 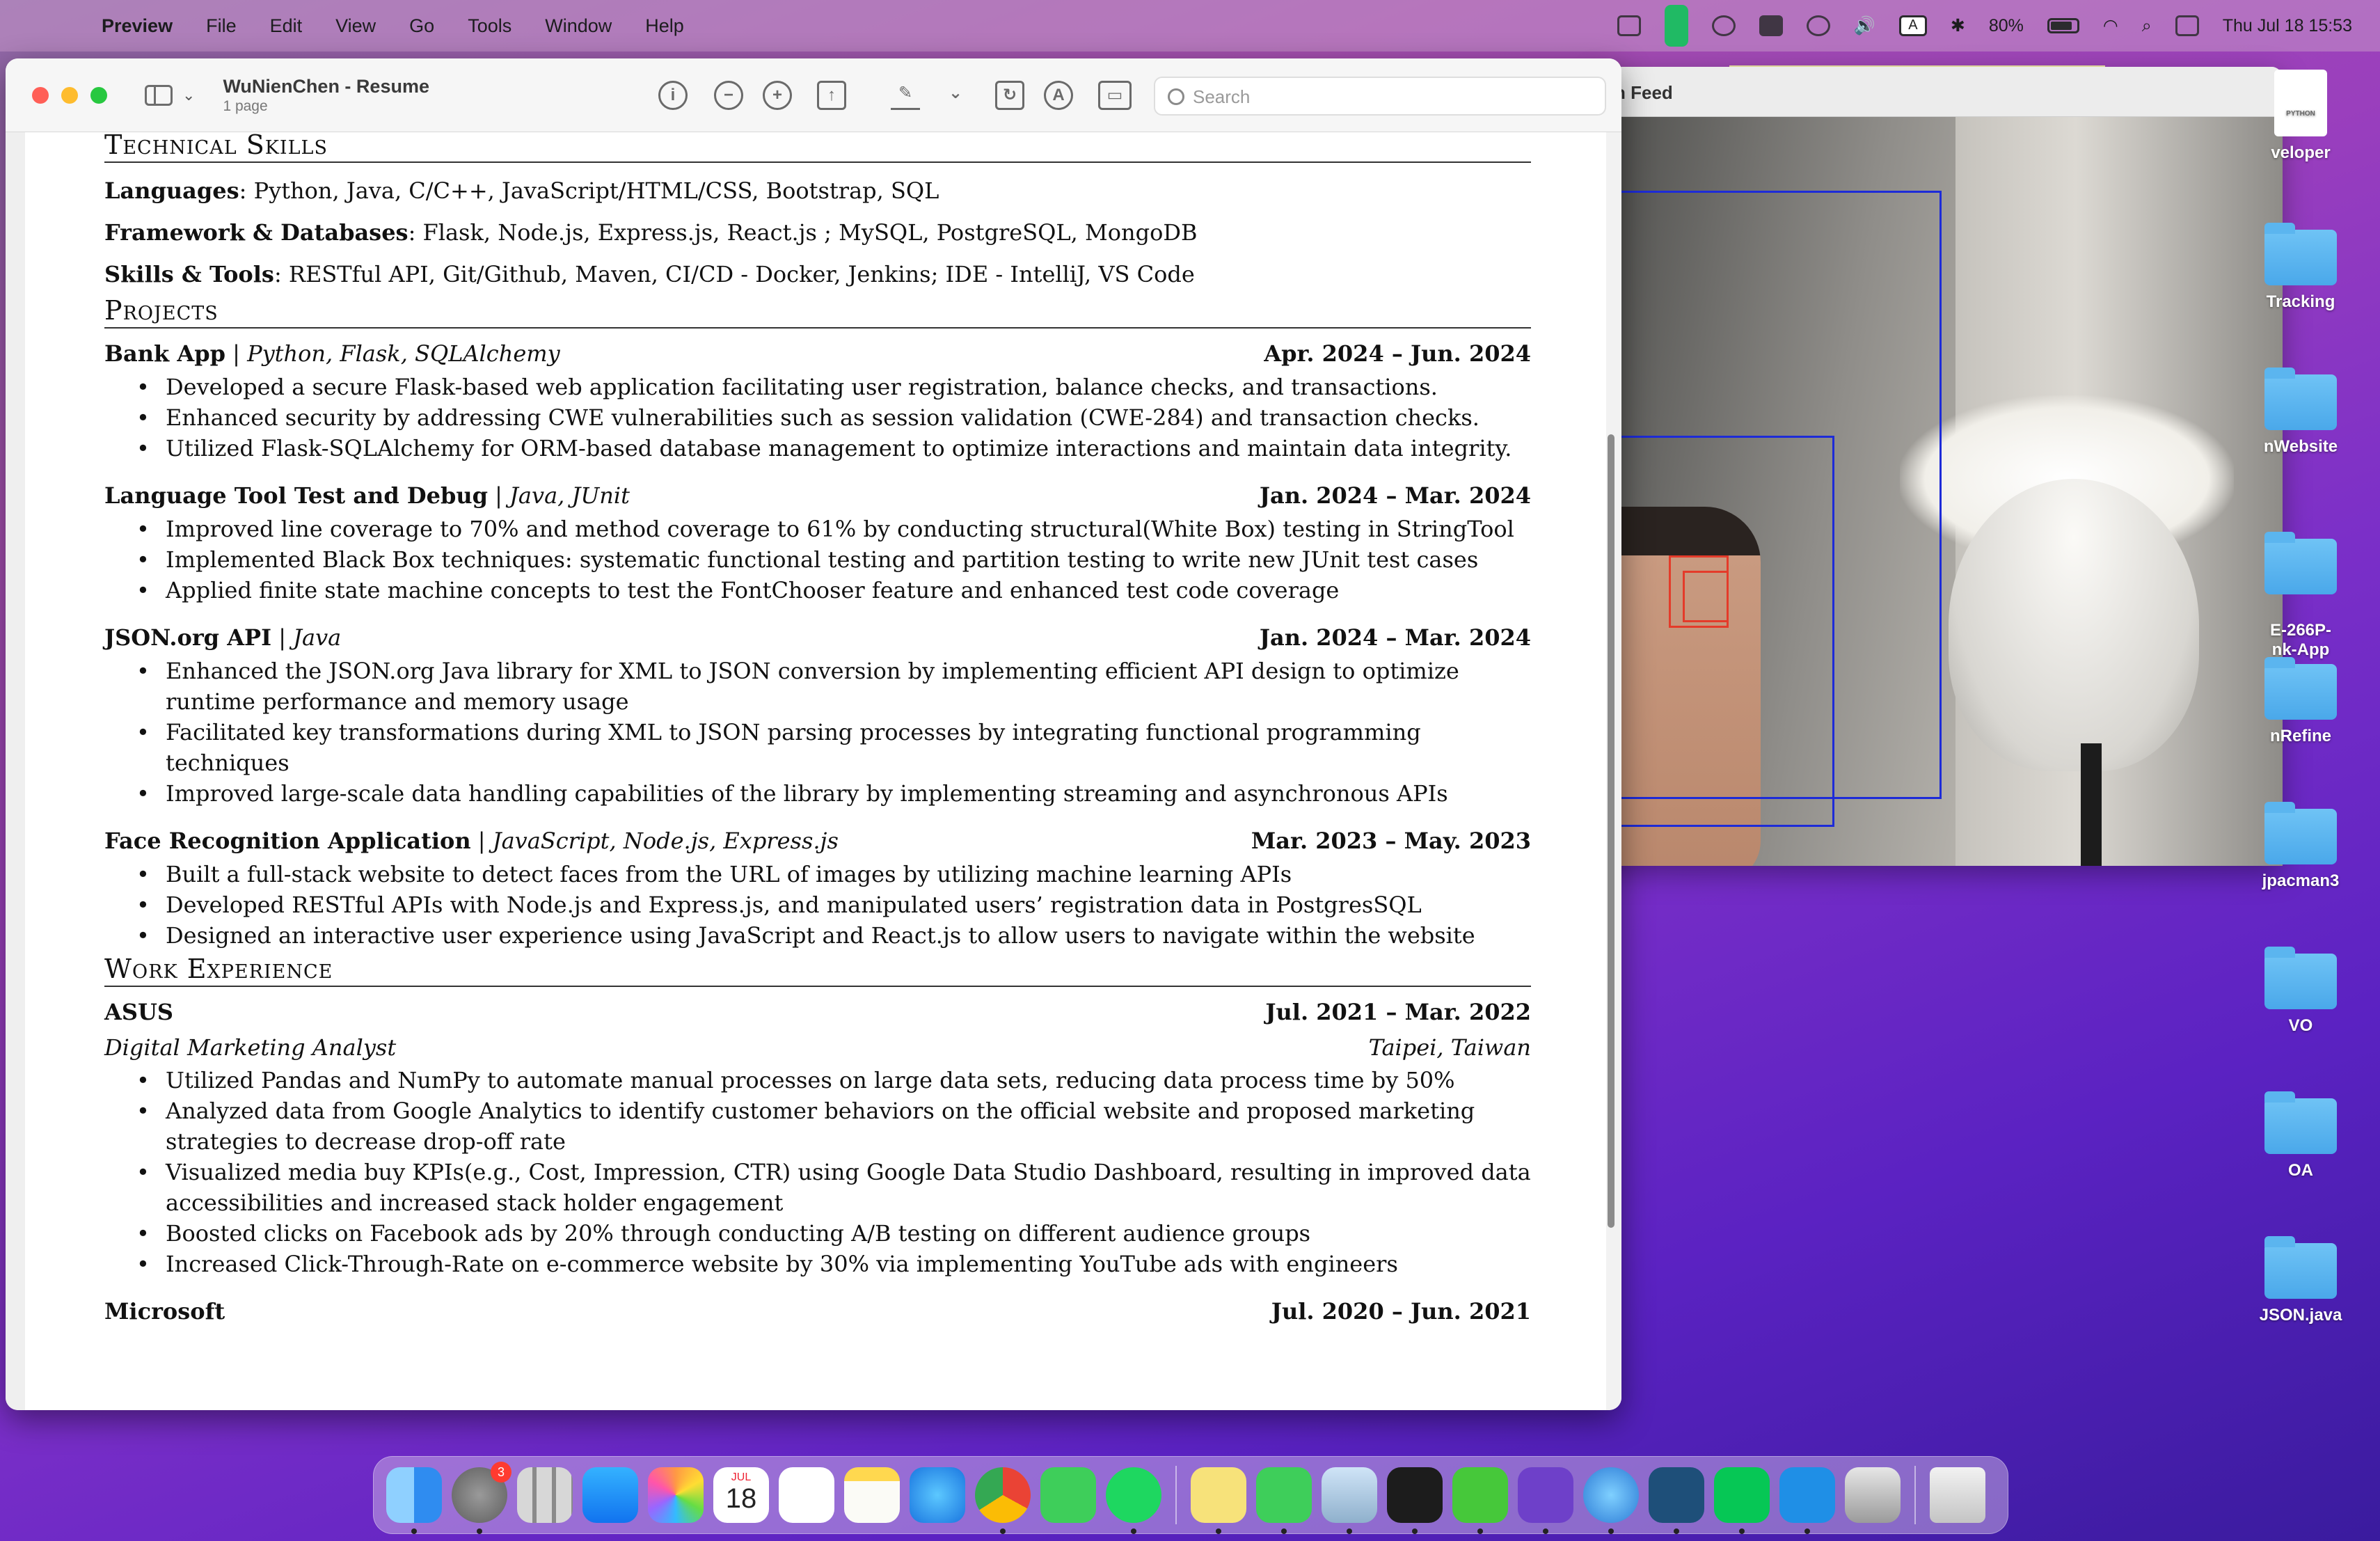 I want to click on search-input: Search, so click(x=1380, y=96).